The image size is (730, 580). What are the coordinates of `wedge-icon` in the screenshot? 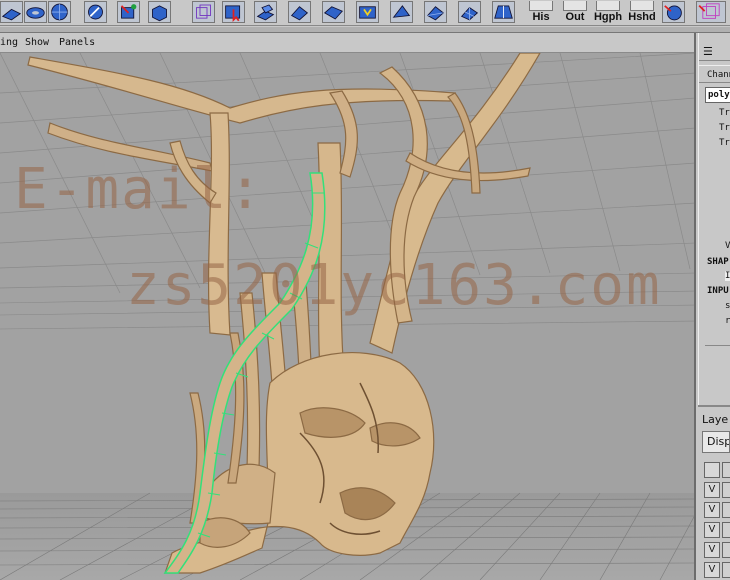 It's located at (401, 12).